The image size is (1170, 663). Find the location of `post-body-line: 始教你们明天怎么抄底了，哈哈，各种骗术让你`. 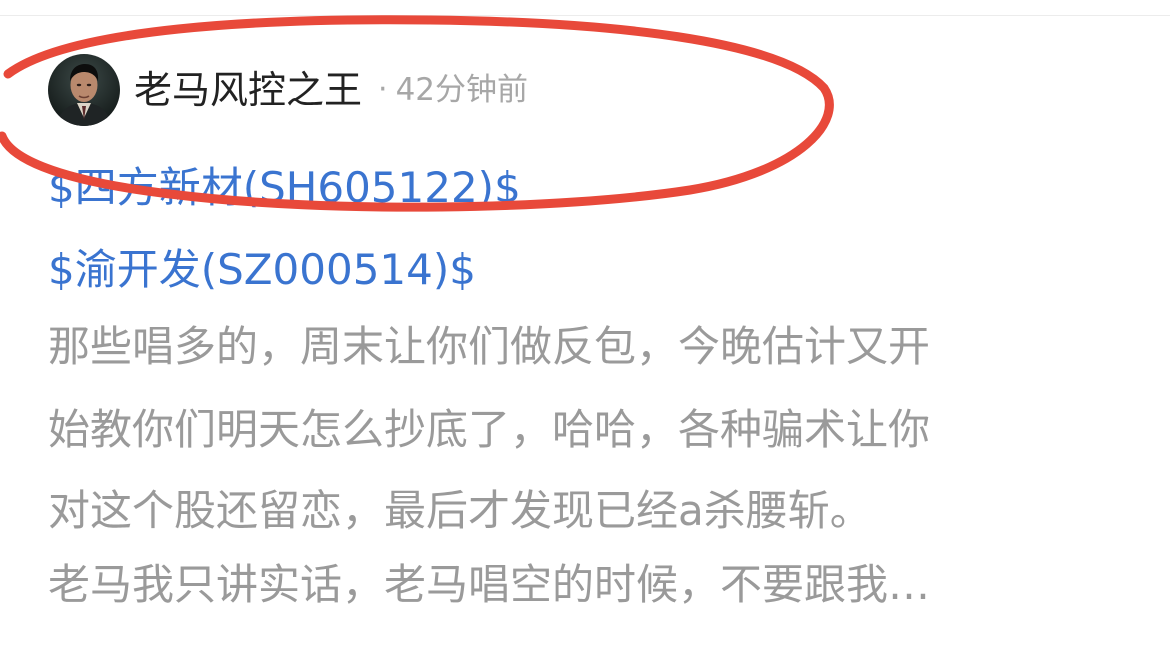

post-body-line: 始教你们明天怎么抄底了，哈哈，各种骗术让你 is located at coordinates (489, 429).